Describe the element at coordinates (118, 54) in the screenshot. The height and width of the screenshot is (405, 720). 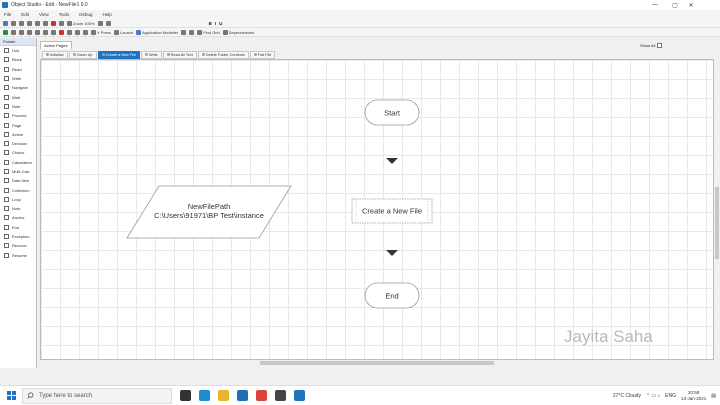
I see `tab-create-a-new-file: Create a New File` at that location.